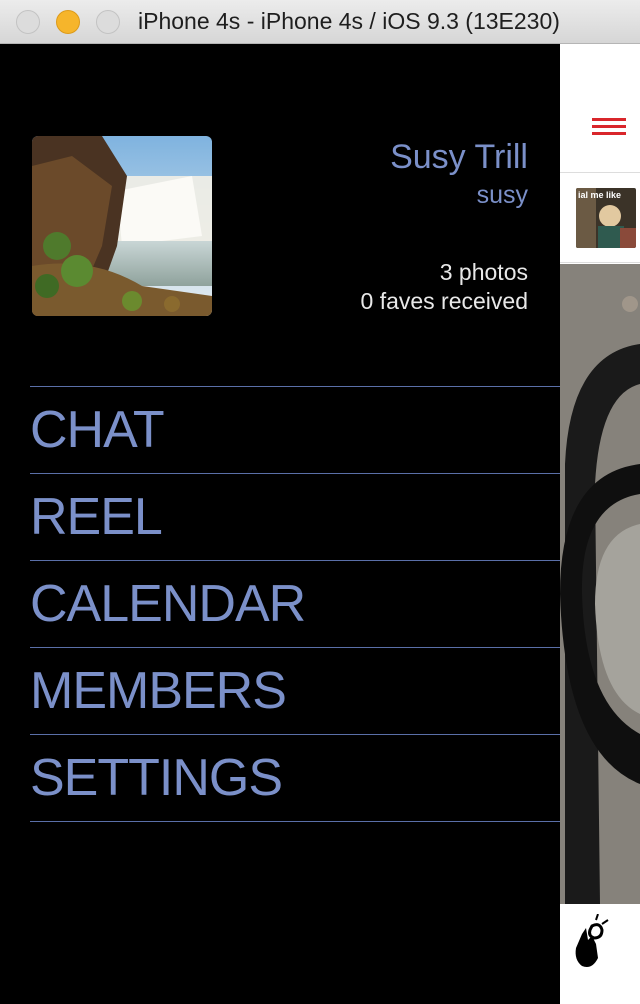  I want to click on window-minimize-button, so click(68, 22).